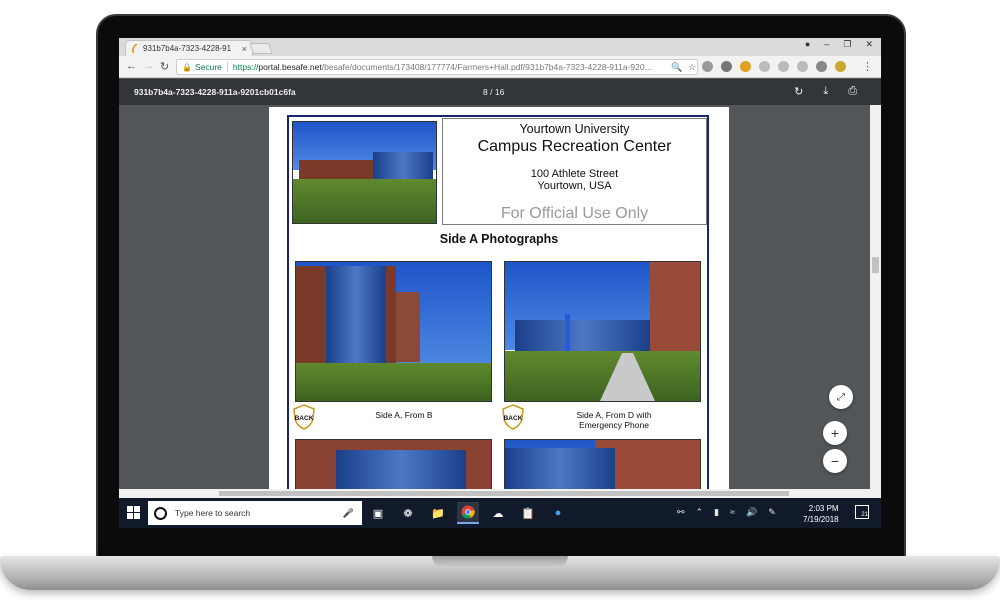 The image size is (1000, 600). Describe the element at coordinates (574, 146) in the screenshot. I see `facility-name: Campus Recreation Center` at that location.